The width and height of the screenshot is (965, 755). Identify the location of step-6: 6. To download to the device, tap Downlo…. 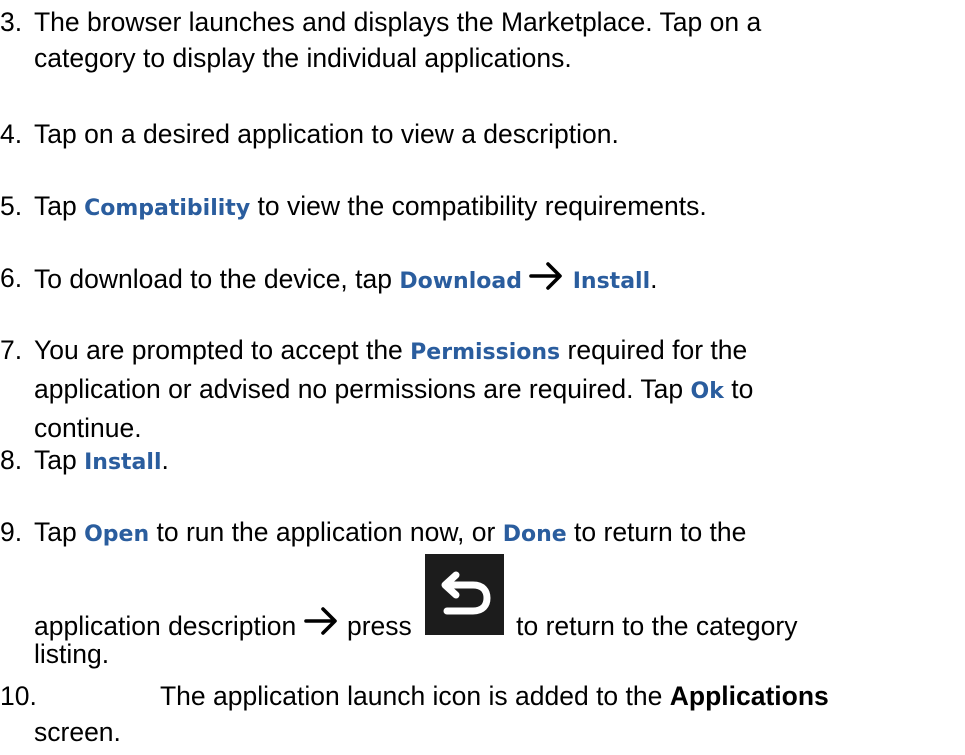
(480, 280).